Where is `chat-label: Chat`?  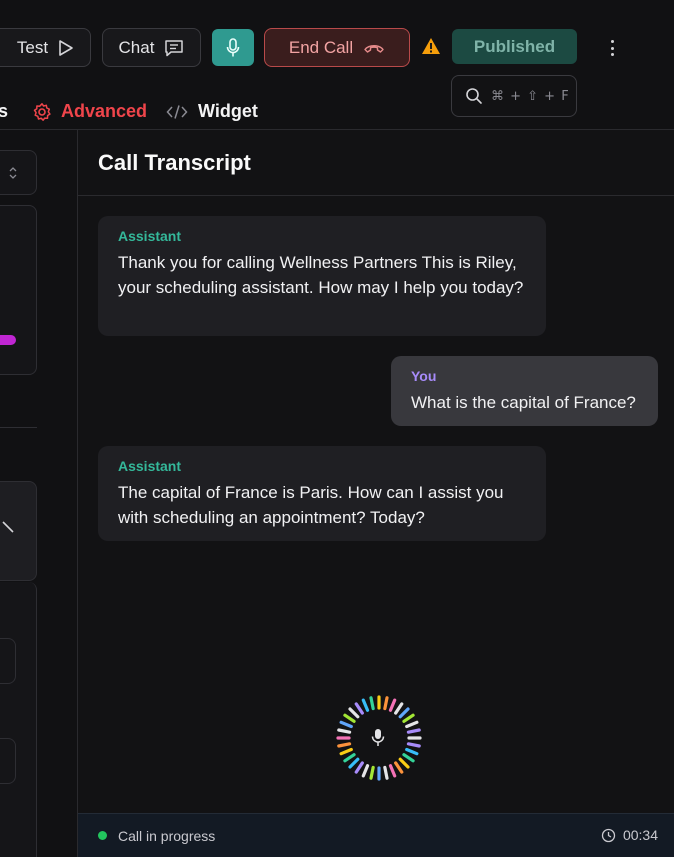 chat-label: Chat is located at coordinates (136, 47).